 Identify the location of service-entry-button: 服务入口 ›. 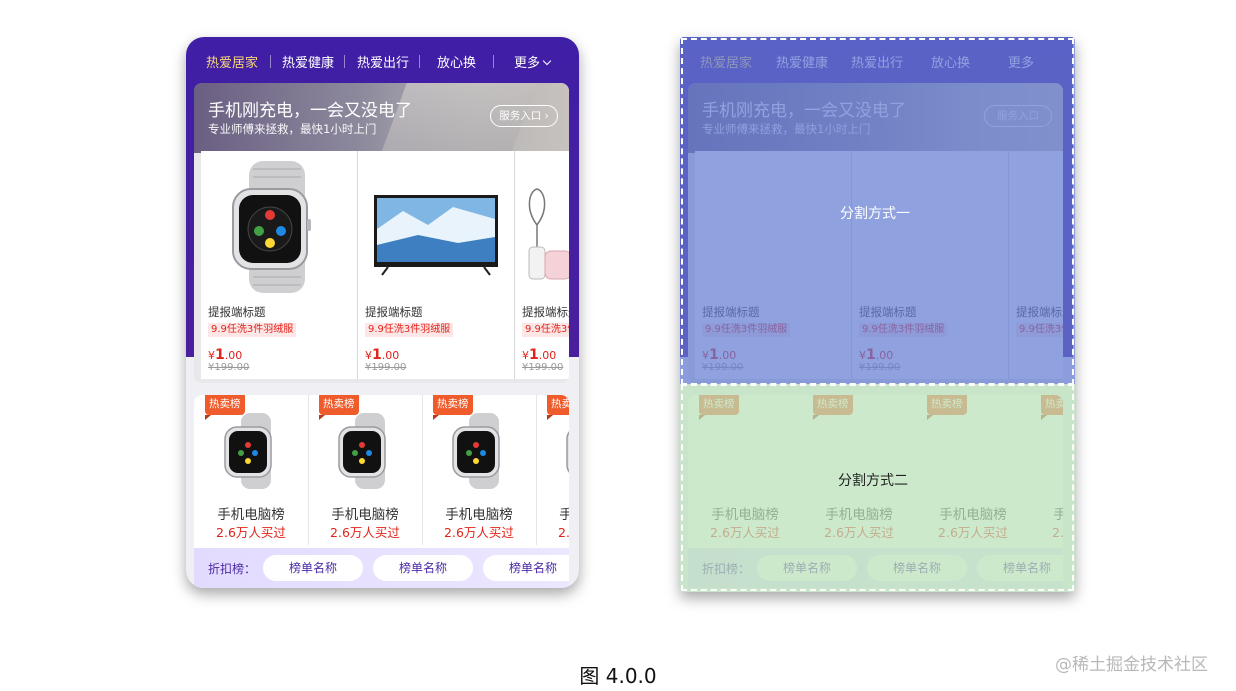
(524, 116).